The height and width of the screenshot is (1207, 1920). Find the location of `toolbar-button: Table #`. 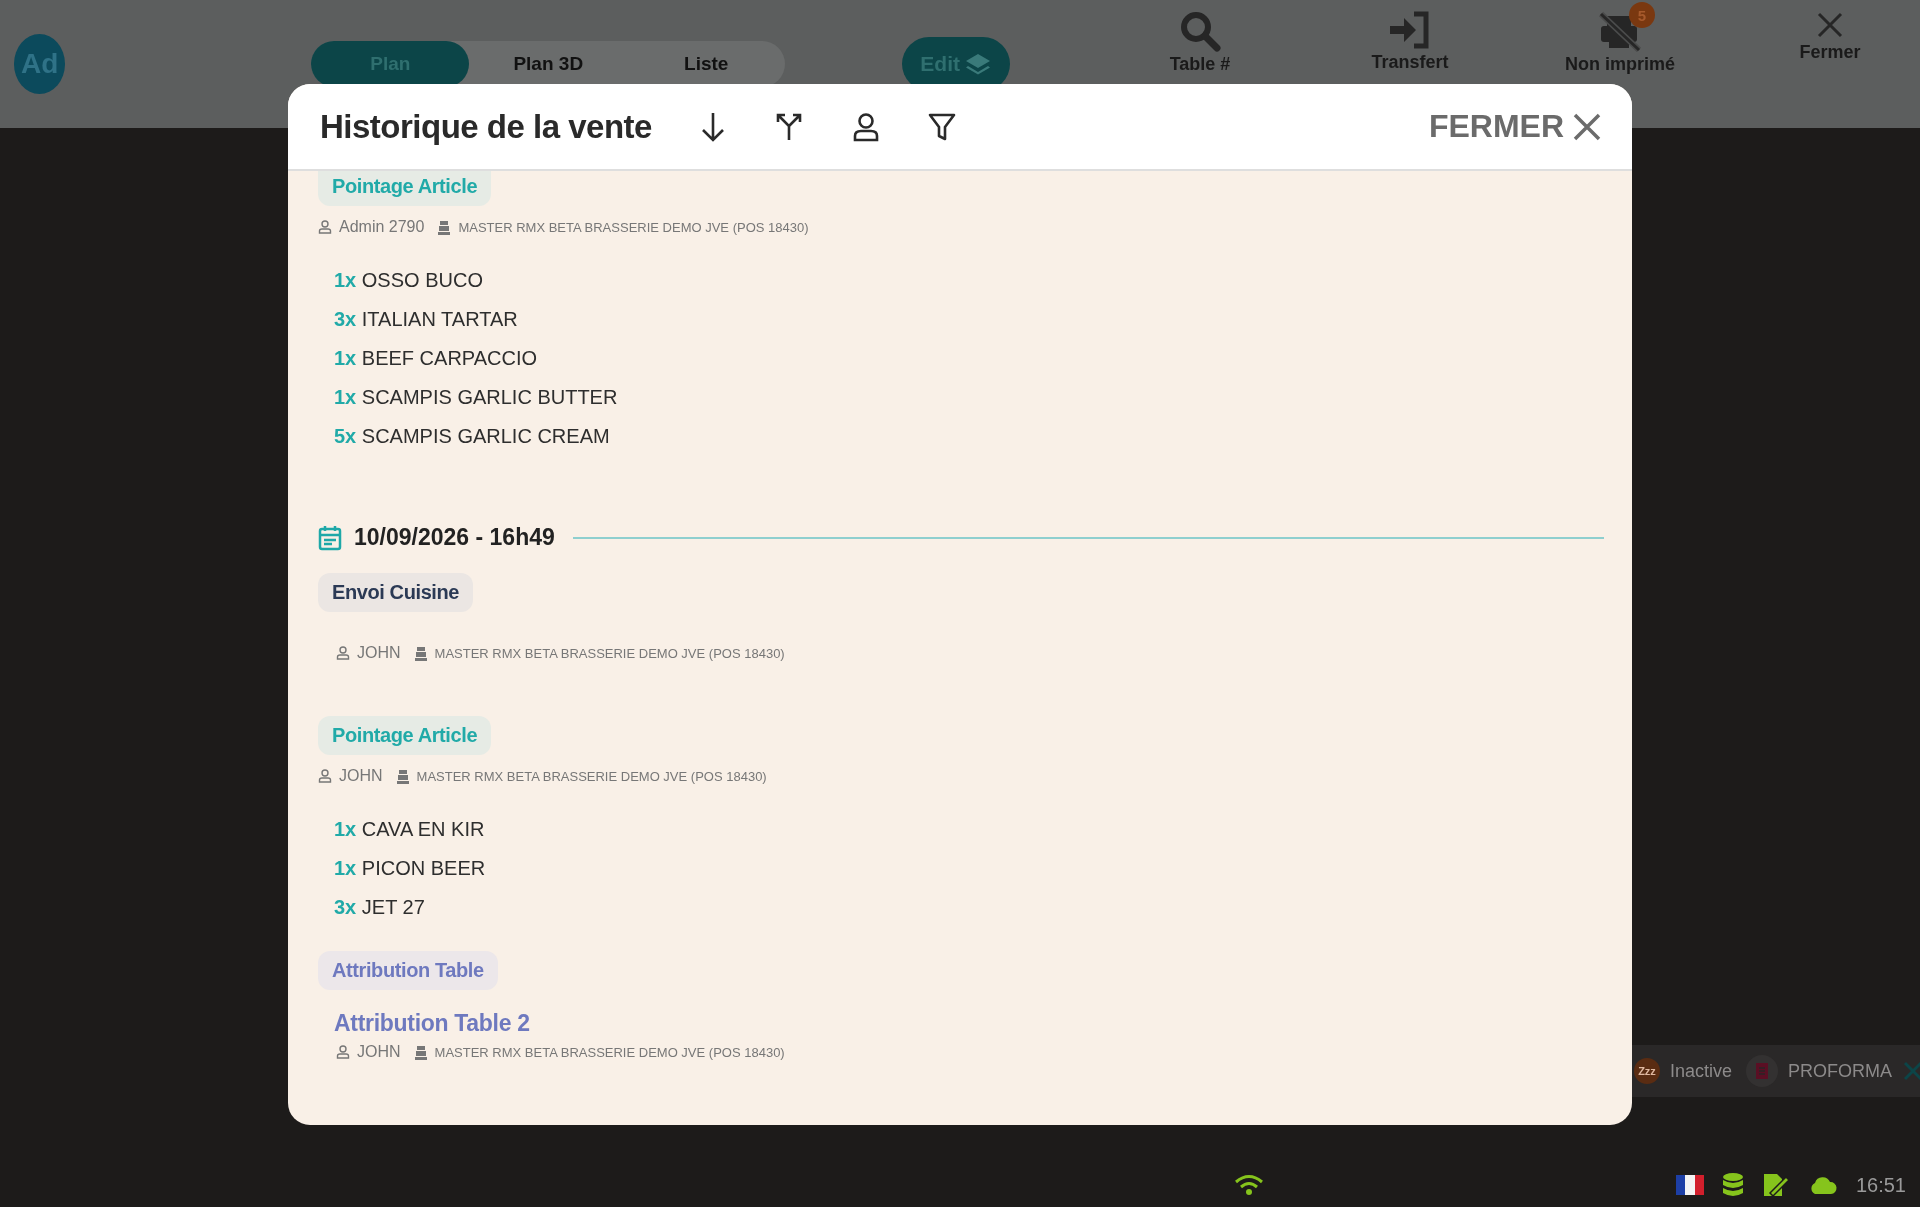

toolbar-button: Table # is located at coordinates (1200, 37).